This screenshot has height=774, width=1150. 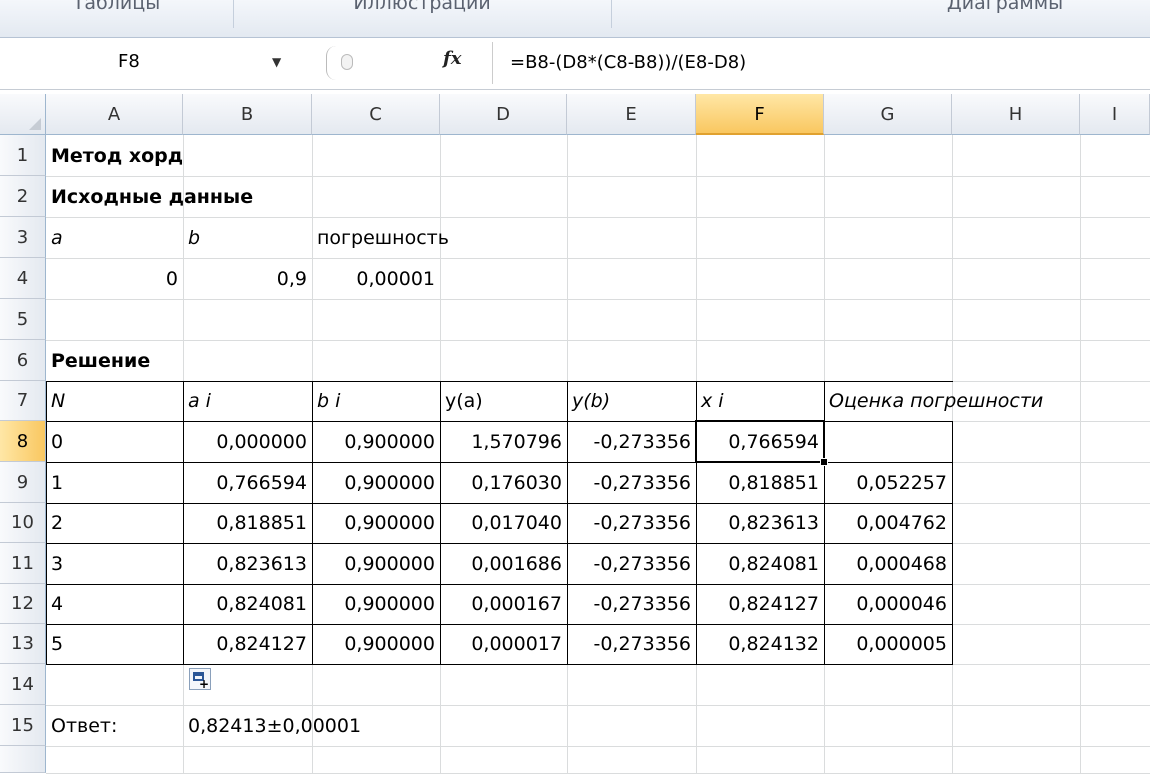 What do you see at coordinates (888, 381) in the screenshot?
I see `table-header-border` at bounding box center [888, 381].